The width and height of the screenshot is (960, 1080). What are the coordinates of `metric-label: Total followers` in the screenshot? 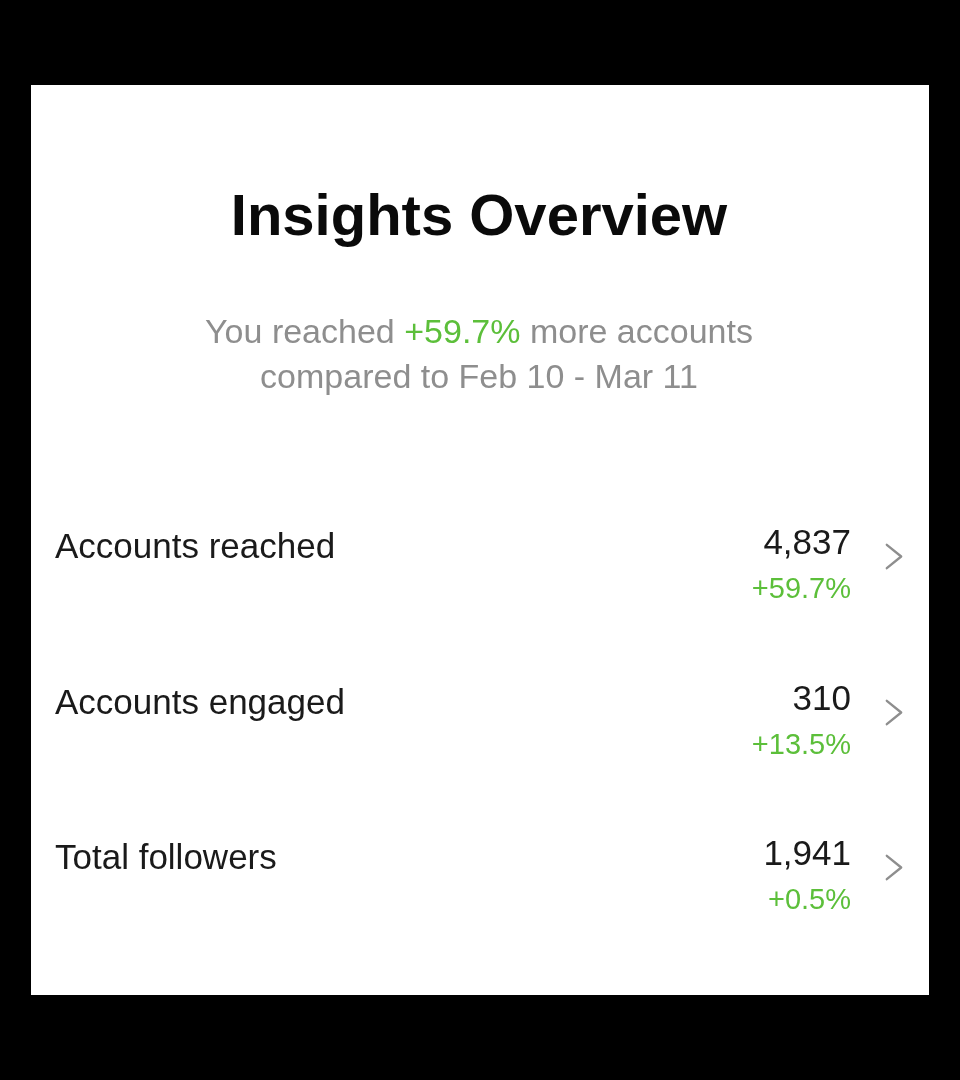 It's located at (166, 857).